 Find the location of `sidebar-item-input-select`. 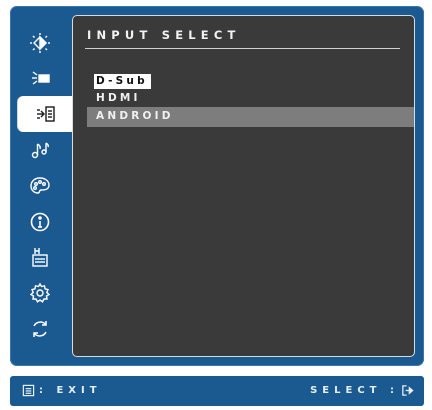

sidebar-item-input-select is located at coordinates (46, 114).